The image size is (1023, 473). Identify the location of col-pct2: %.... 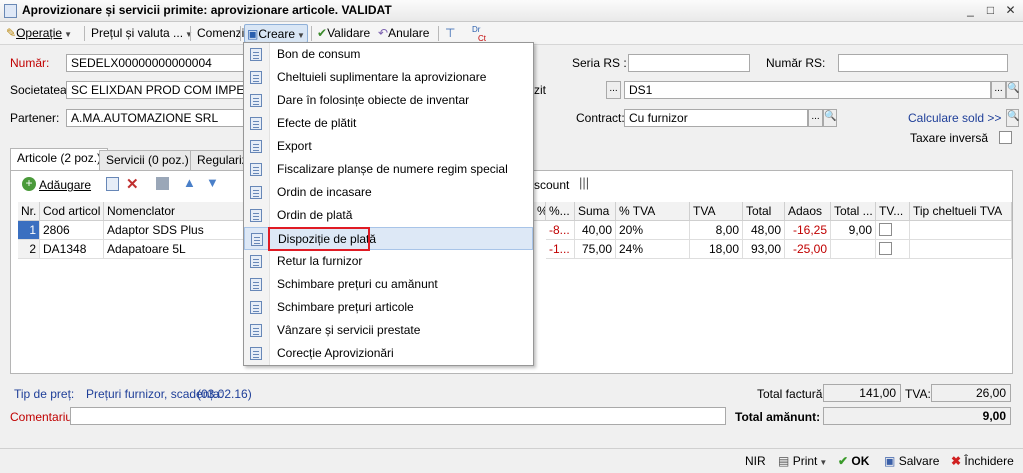
(560, 211).